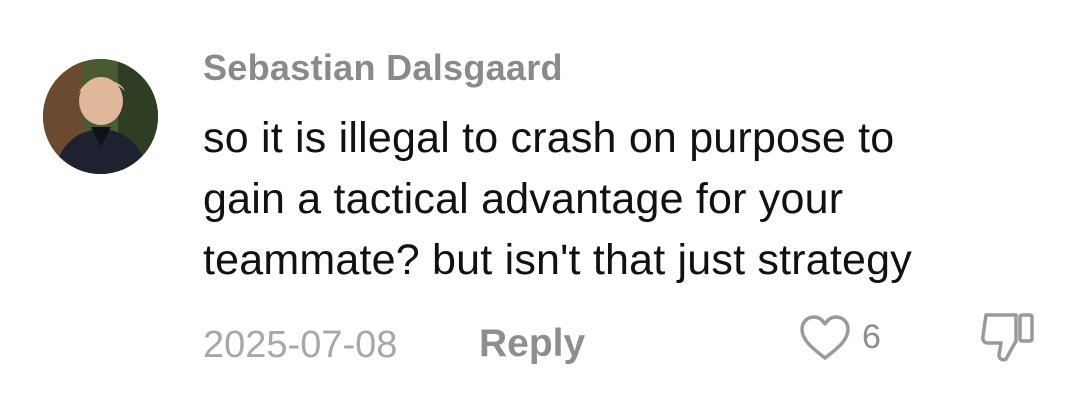 Image resolution: width=1080 pixels, height=405 pixels. What do you see at coordinates (523, 199) in the screenshot?
I see `comment-text-line: gain a tactical advantage for your` at bounding box center [523, 199].